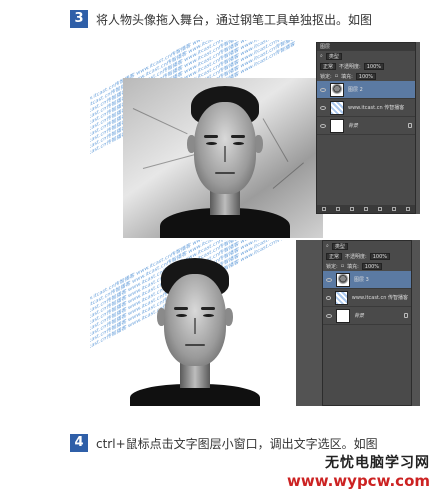 The image size is (440, 489). Describe the element at coordinates (377, 463) in the screenshot. I see `watermark-title: 无忧电脑学习网` at that location.